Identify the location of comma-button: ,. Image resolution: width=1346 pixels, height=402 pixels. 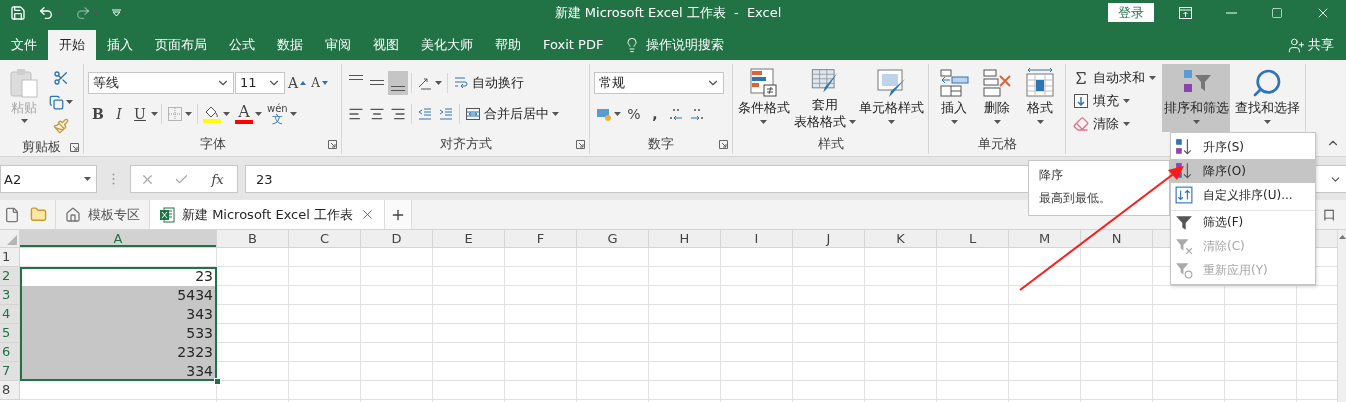
(655, 113).